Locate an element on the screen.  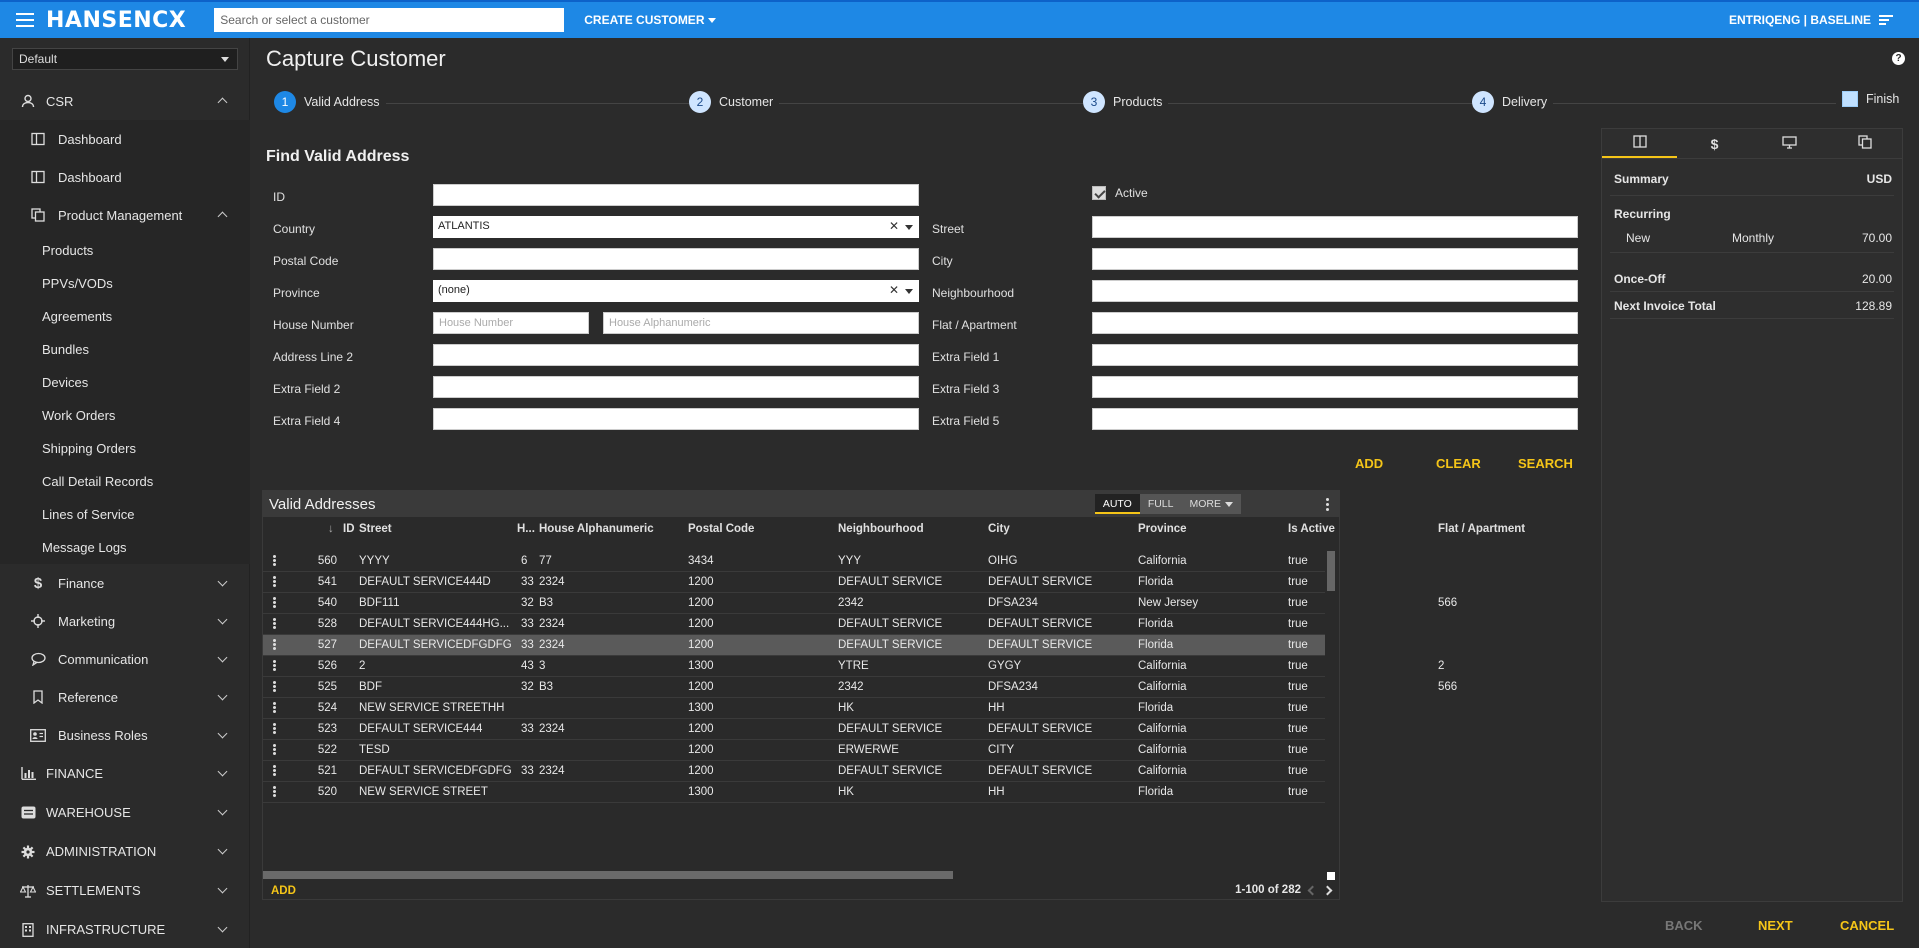
sidebar-item-work-orders: Work Orders is located at coordinates (125, 415).